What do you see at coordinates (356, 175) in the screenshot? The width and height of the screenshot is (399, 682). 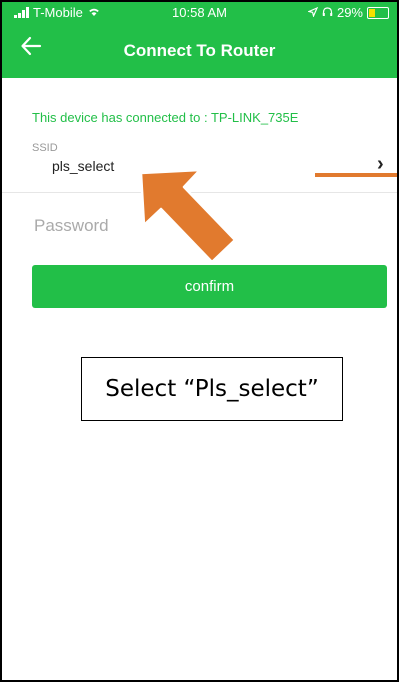 I see `annotation-underline` at bounding box center [356, 175].